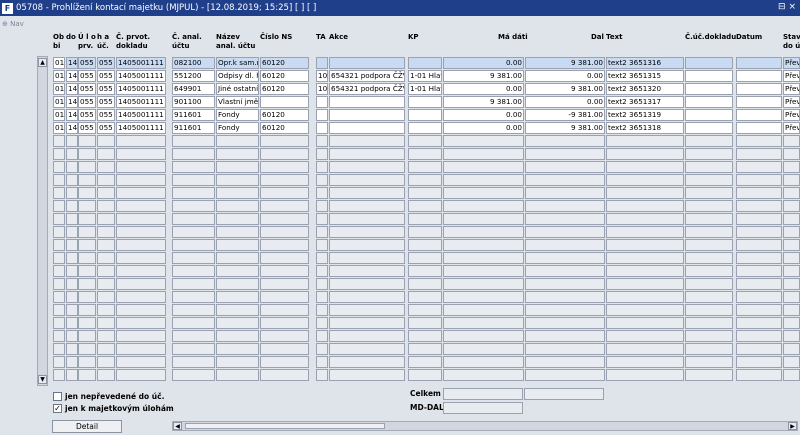 The width and height of the screenshot is (800, 435). Describe the element at coordinates (565, 115) in the screenshot. I see `cell-dal: -9 381.00` at that location.